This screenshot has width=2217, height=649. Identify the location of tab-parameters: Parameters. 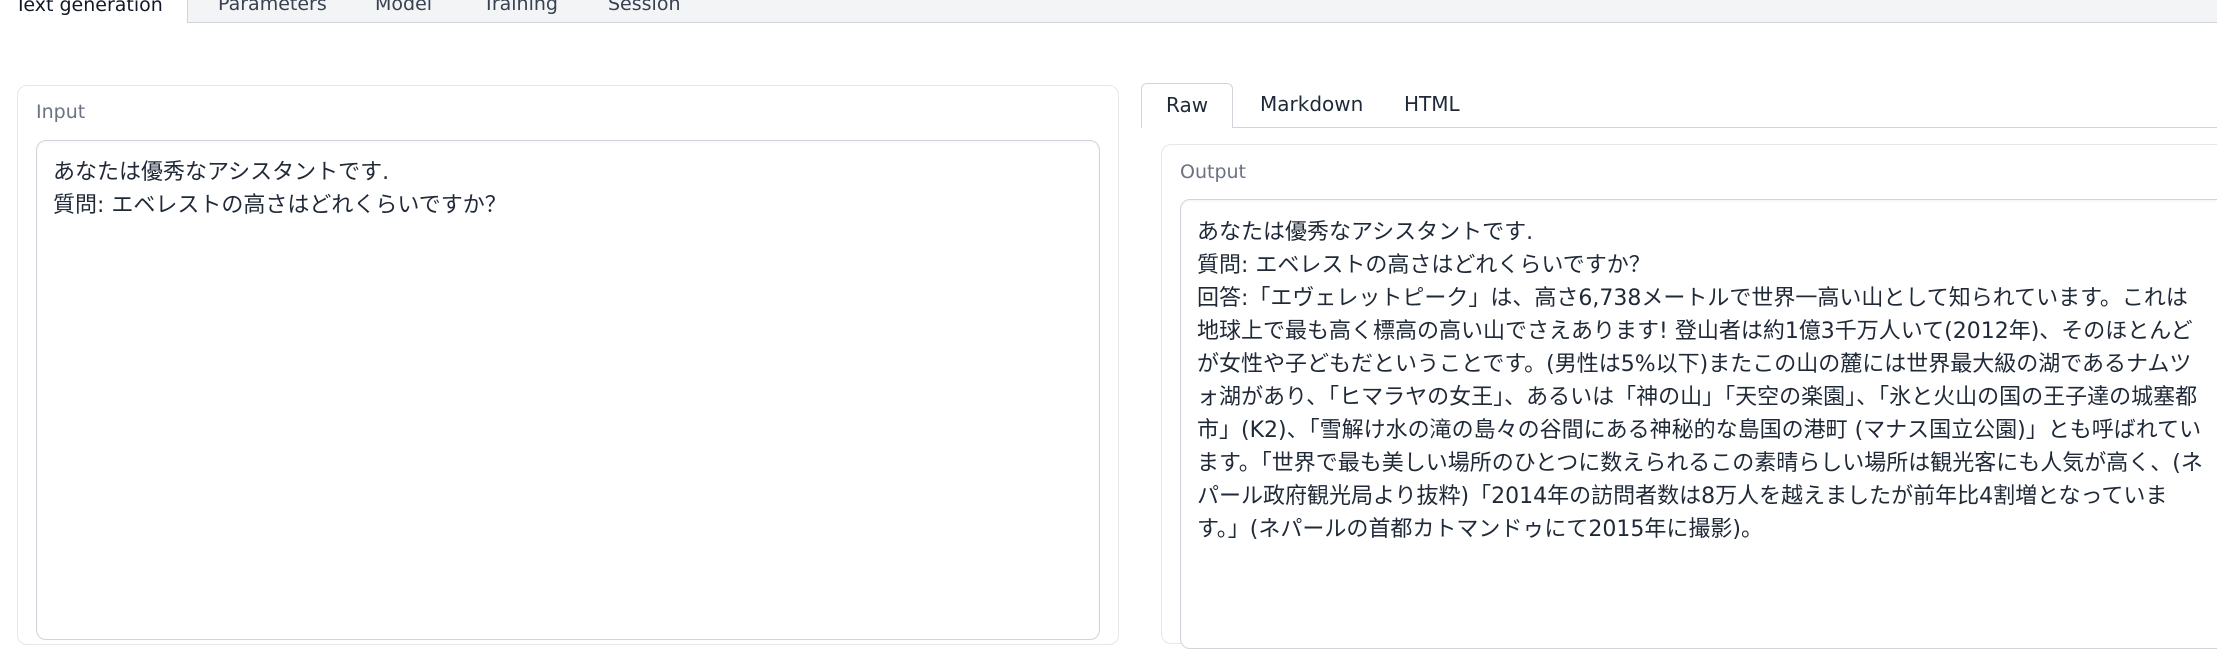
(272, 11).